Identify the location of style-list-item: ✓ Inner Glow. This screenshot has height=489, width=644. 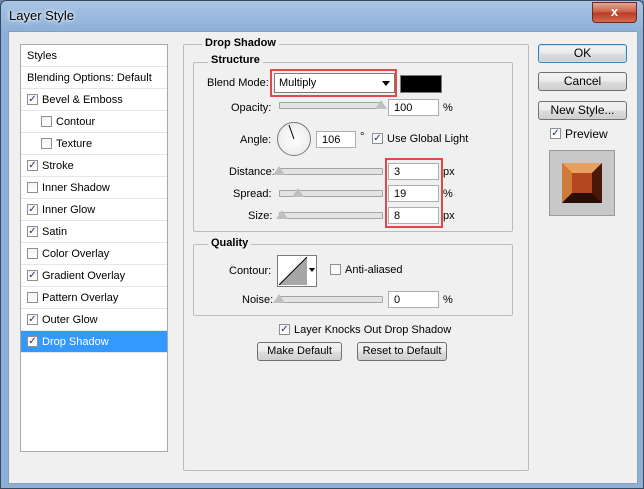
(94, 210).